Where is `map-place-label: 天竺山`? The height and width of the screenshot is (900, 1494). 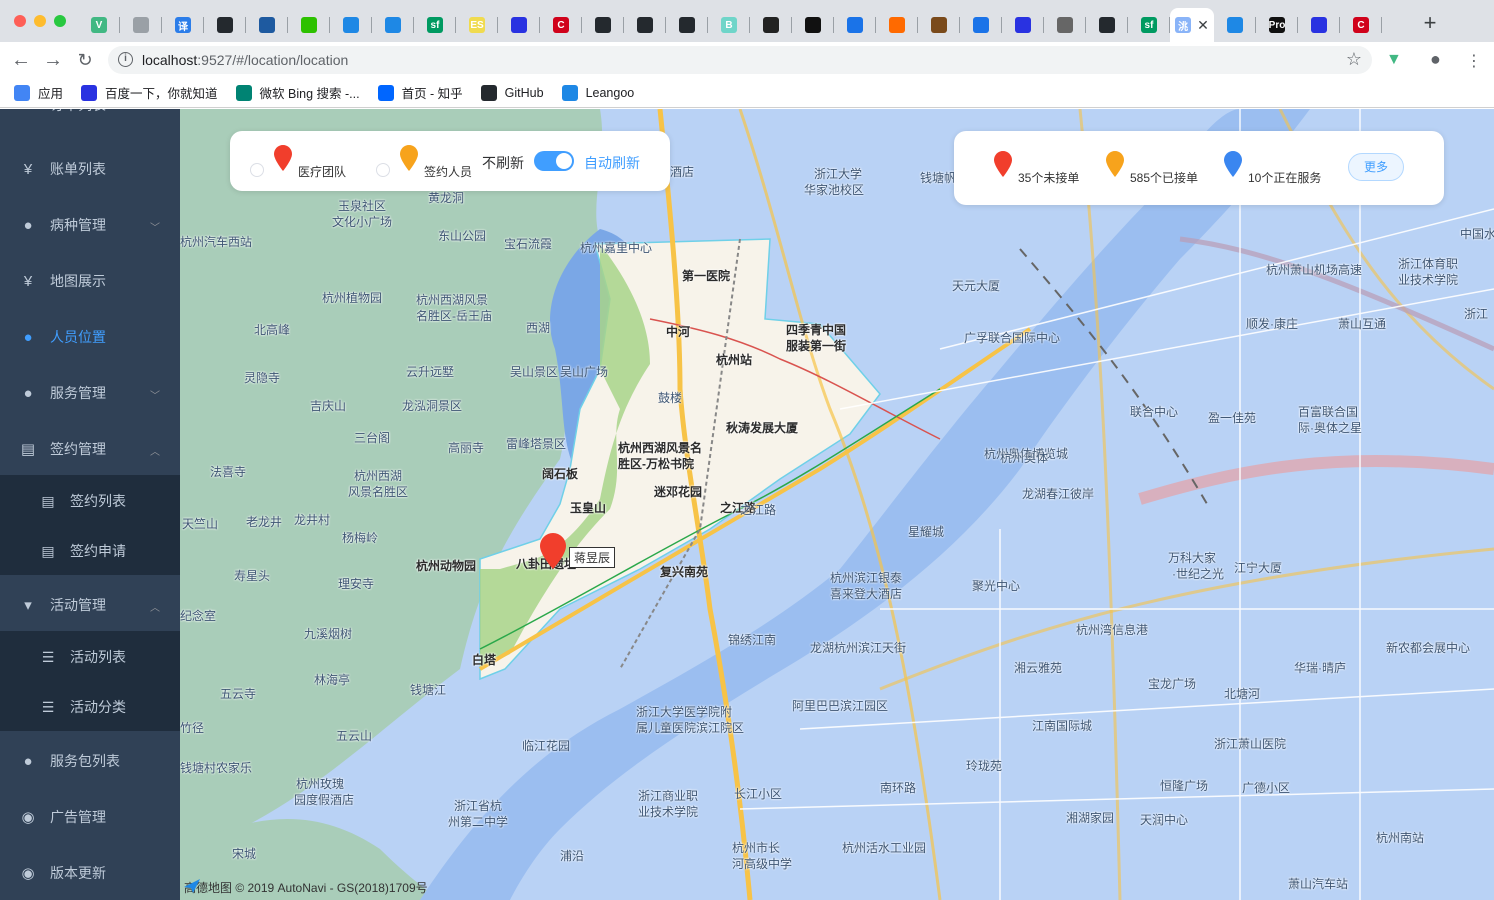
map-place-label: 天竺山 is located at coordinates (200, 524).